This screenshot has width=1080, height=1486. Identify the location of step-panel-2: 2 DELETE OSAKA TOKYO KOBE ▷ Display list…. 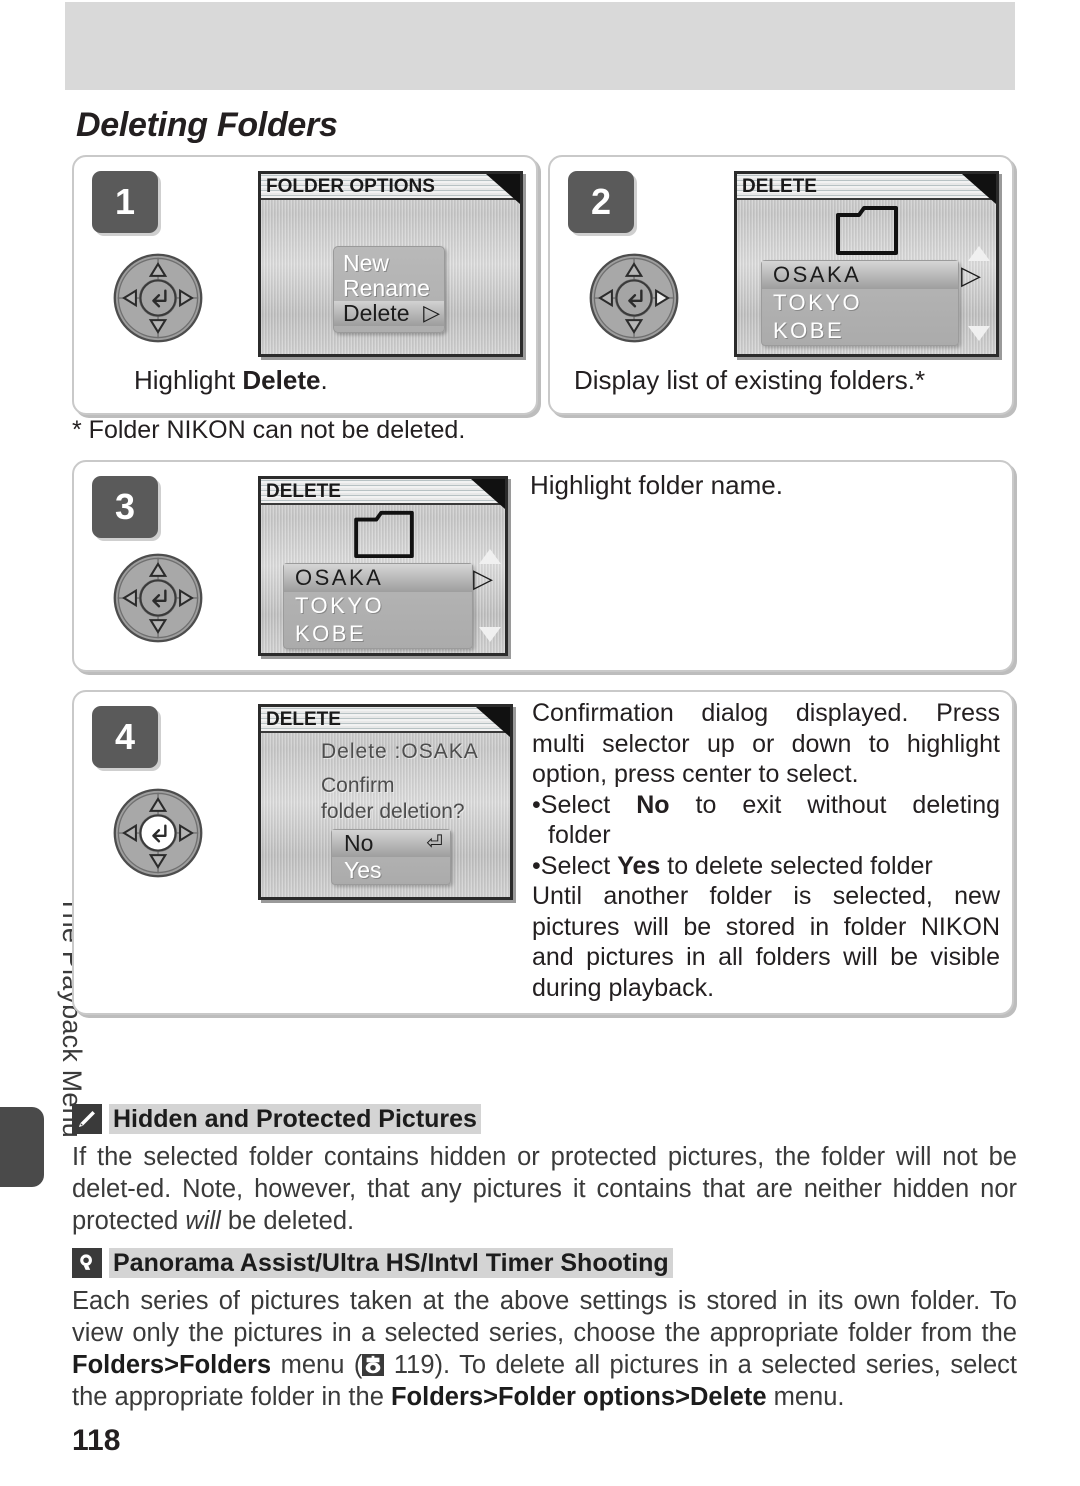
(781, 285).